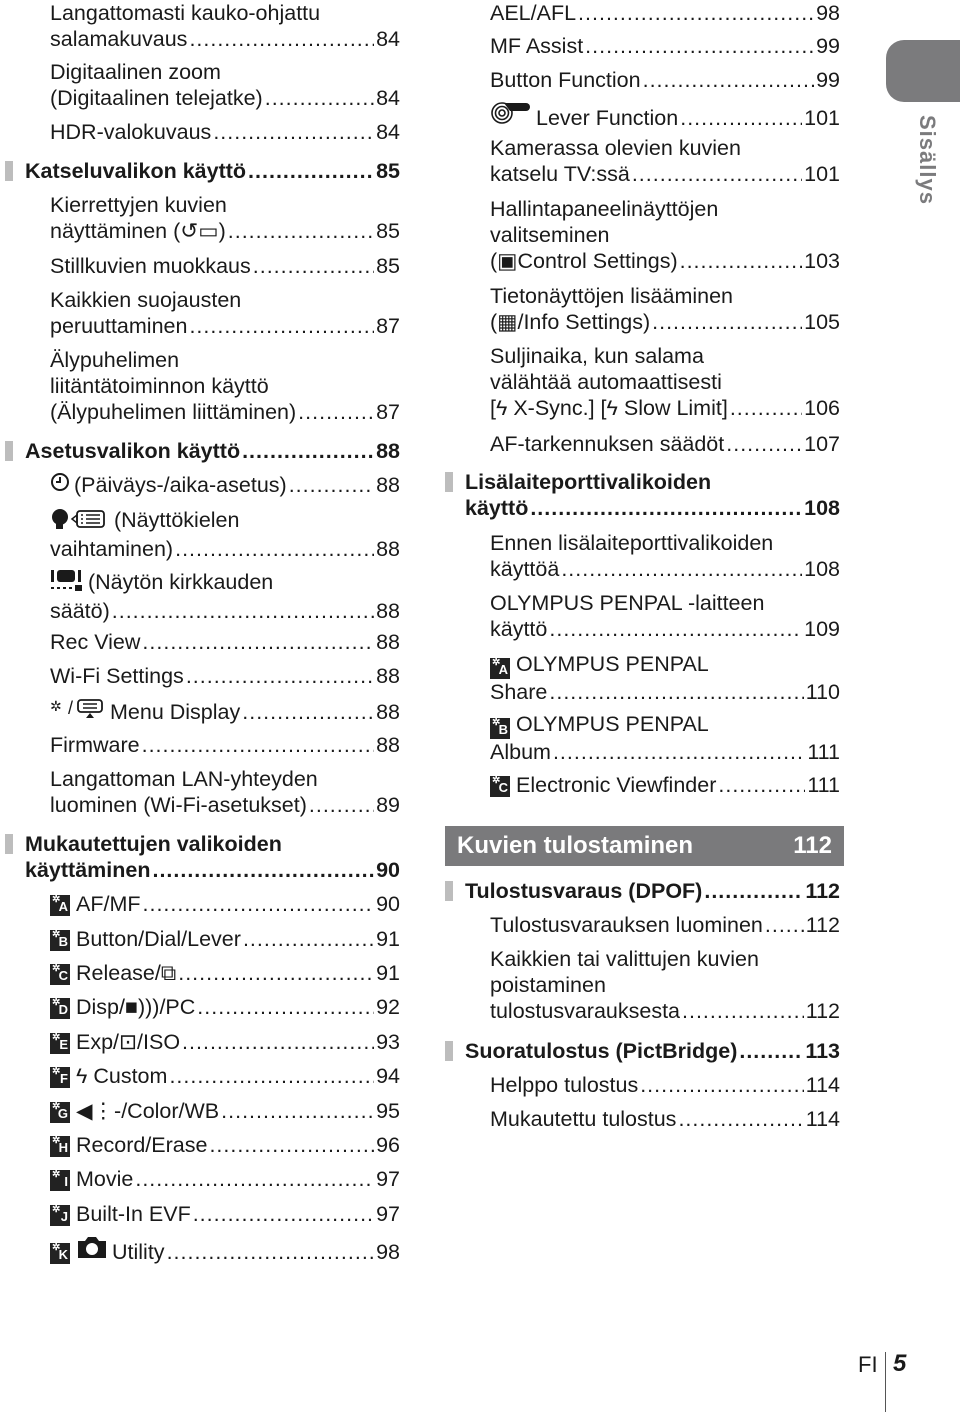 The image size is (960, 1416). Describe the element at coordinates (923, 71) in the screenshot. I see `side-tab` at that location.